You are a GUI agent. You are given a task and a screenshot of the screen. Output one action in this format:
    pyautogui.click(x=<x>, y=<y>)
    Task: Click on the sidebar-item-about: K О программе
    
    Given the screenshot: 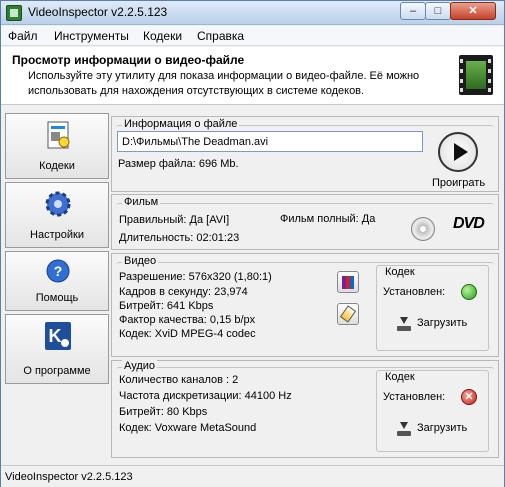 What is the action you would take?
    pyautogui.click(x=57, y=349)
    